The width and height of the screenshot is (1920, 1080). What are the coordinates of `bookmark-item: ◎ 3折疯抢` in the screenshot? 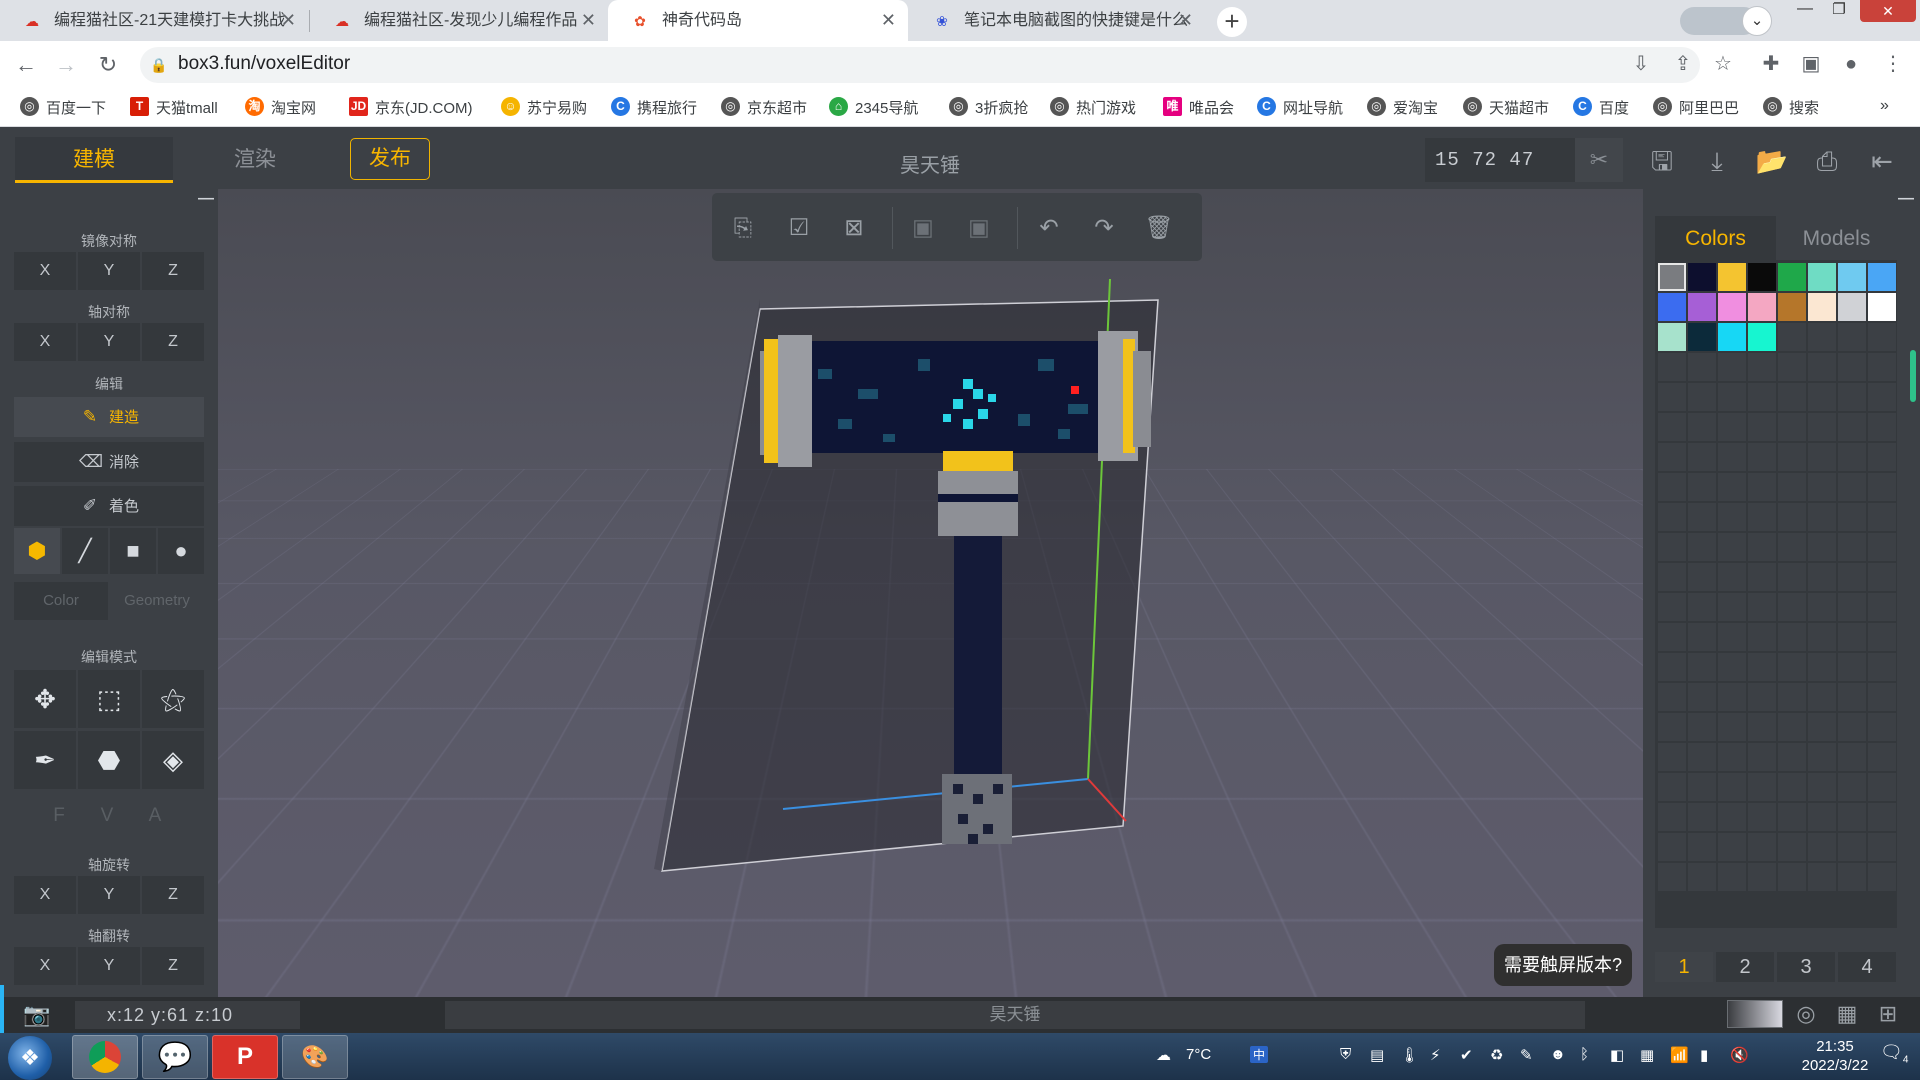 It's located at (988, 107).